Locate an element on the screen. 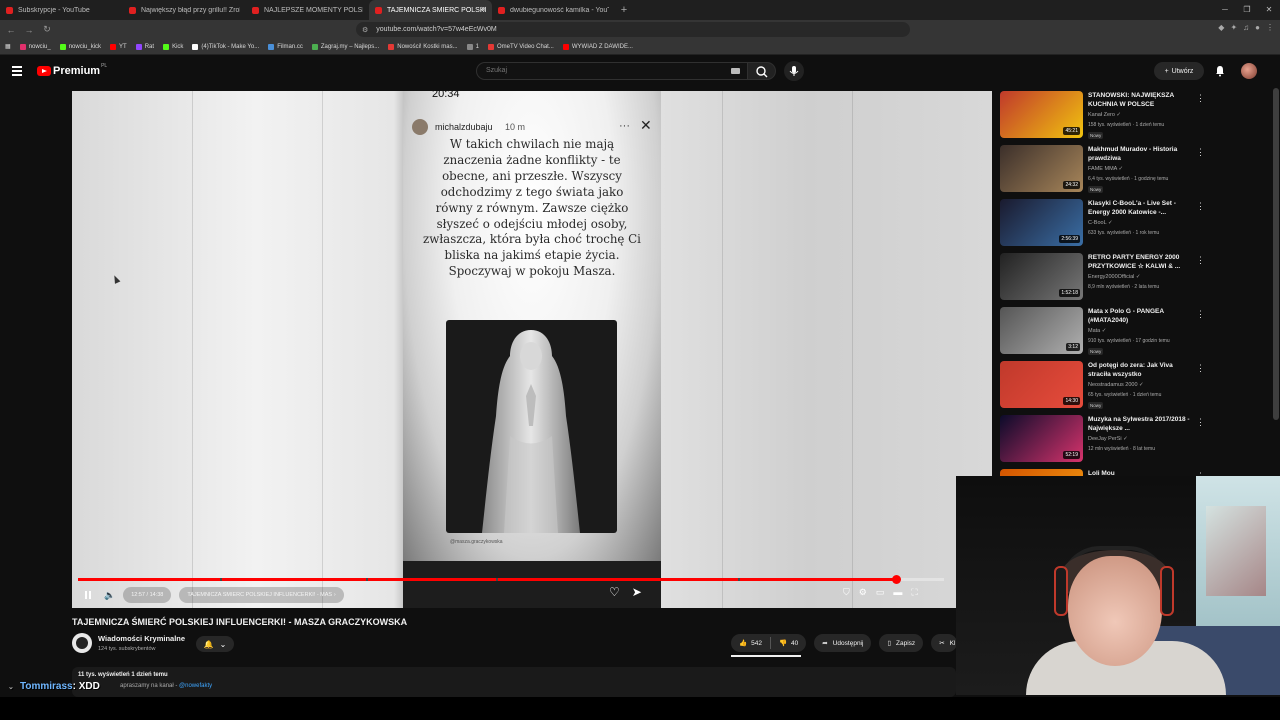 The height and width of the screenshot is (720, 1280). bookmark-item: Rat is located at coordinates (144, 46).